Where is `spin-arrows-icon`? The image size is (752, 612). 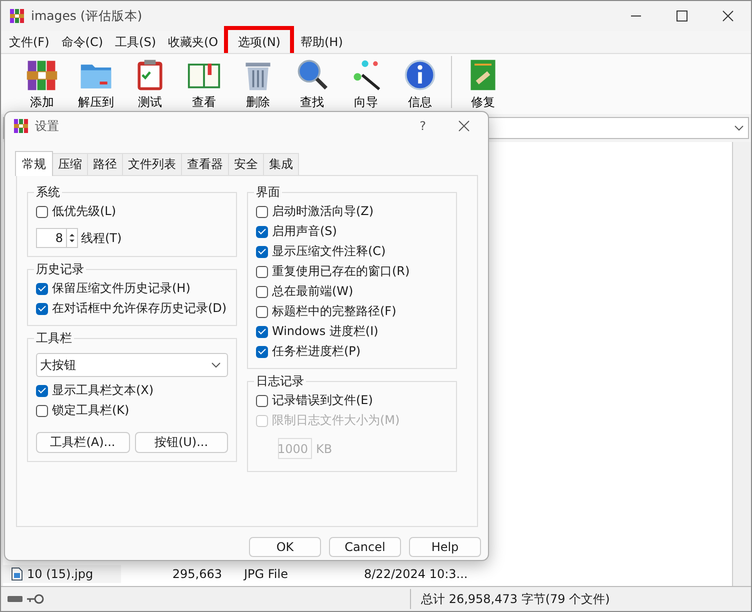 spin-arrows-icon is located at coordinates (72, 238).